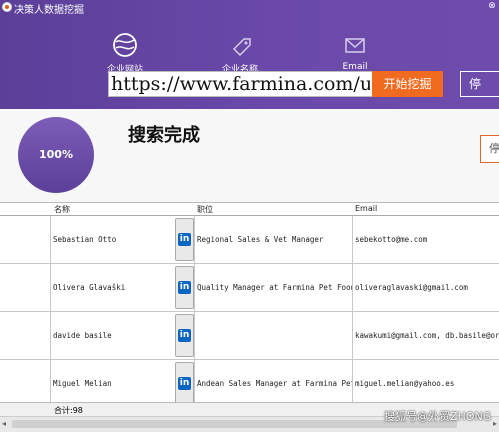 This screenshot has width=499, height=432. I want to click on watermark: 搜狐号@外贸ZHONG, so click(438, 416).